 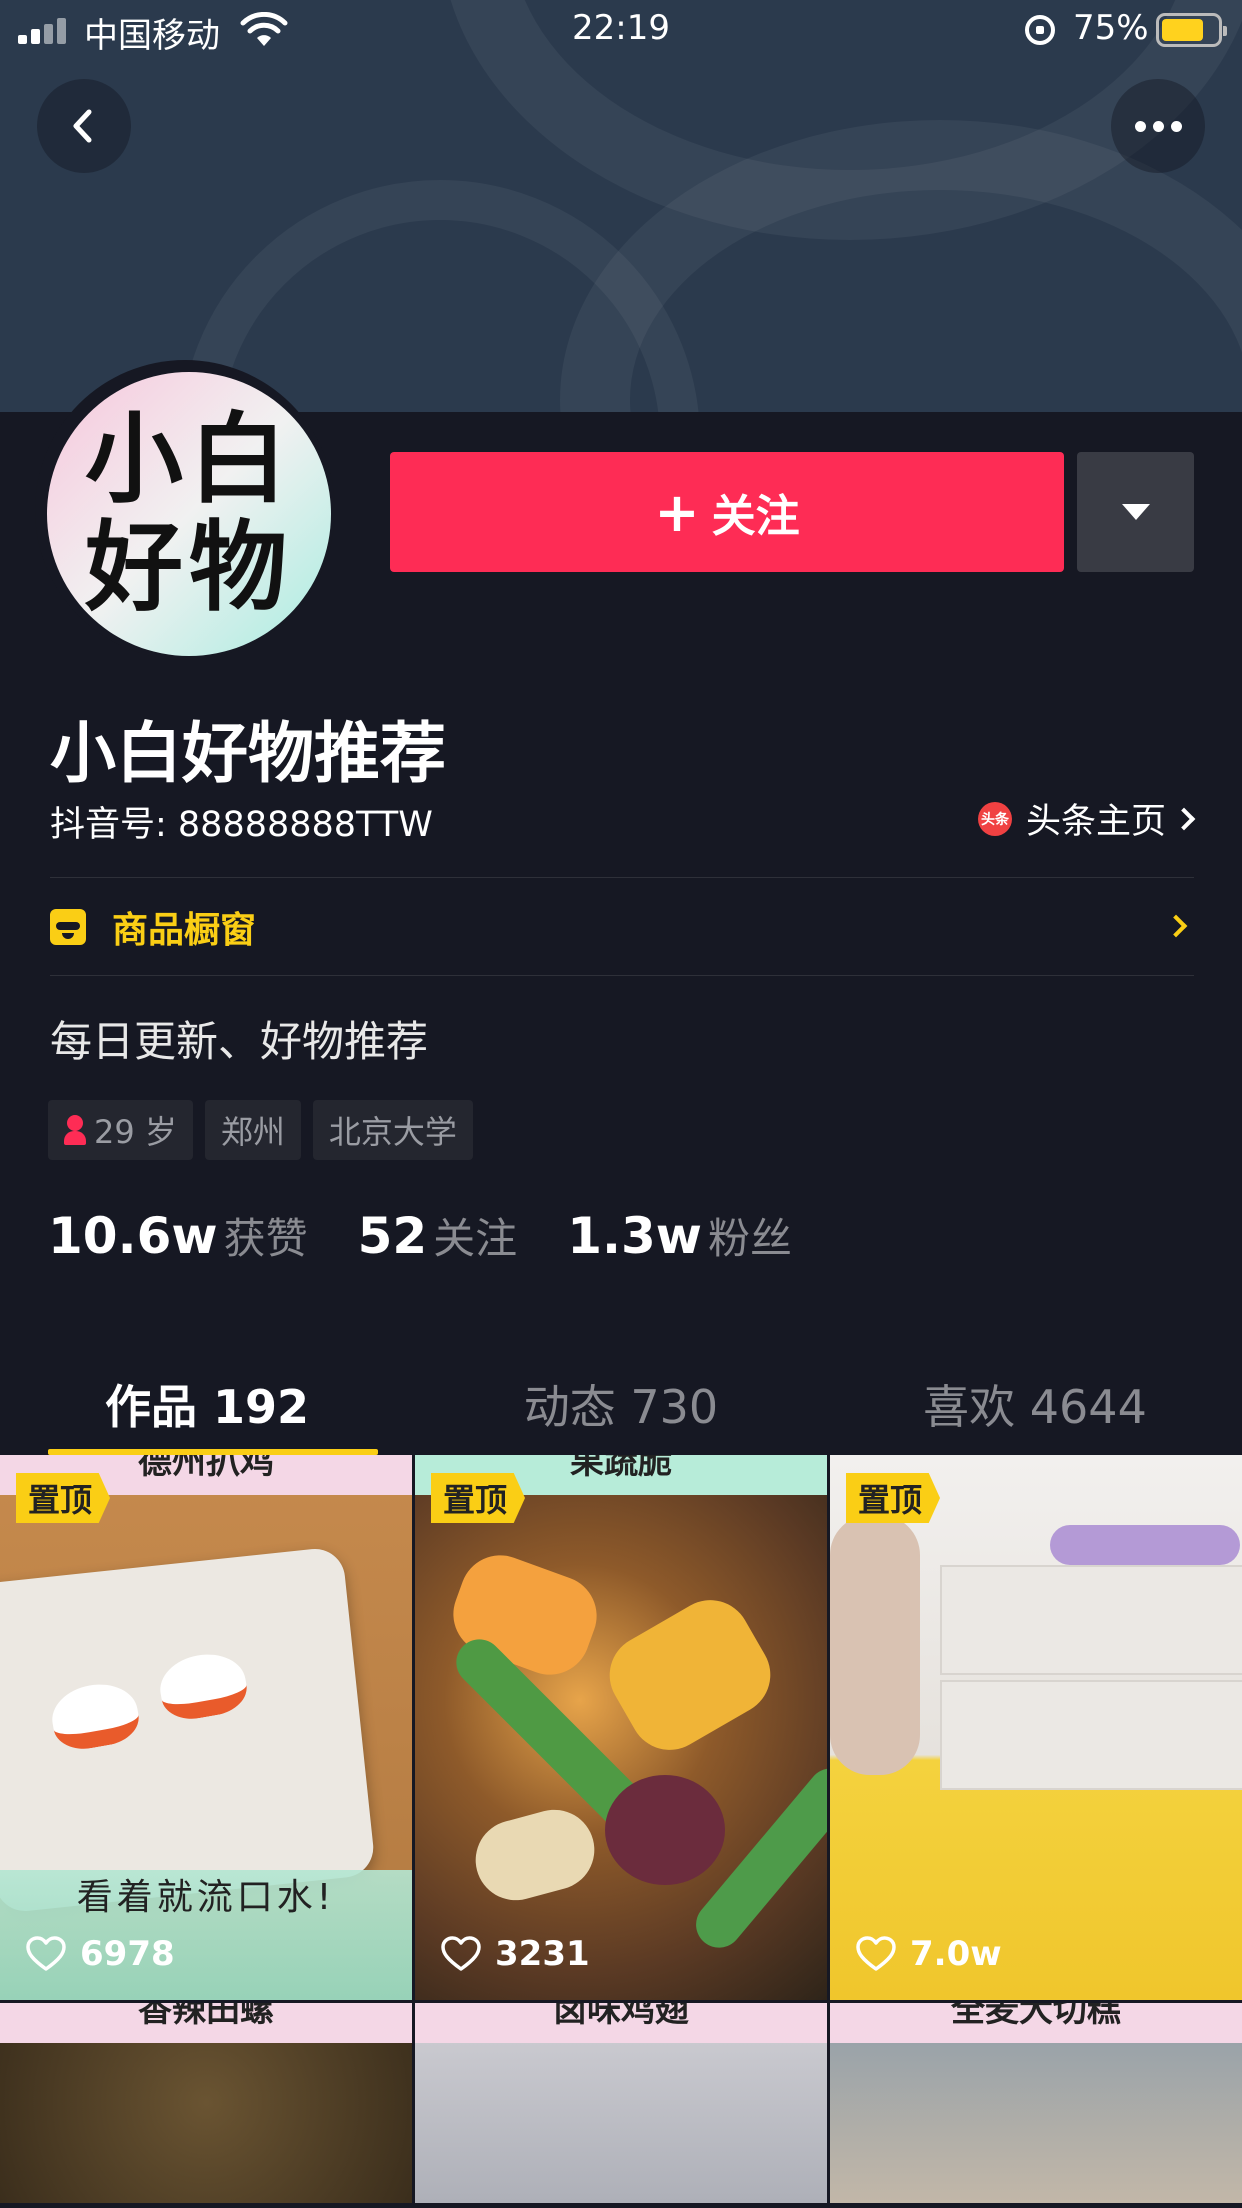 What do you see at coordinates (634, 1236) in the screenshot?
I see `stat-value: 1.3w` at bounding box center [634, 1236].